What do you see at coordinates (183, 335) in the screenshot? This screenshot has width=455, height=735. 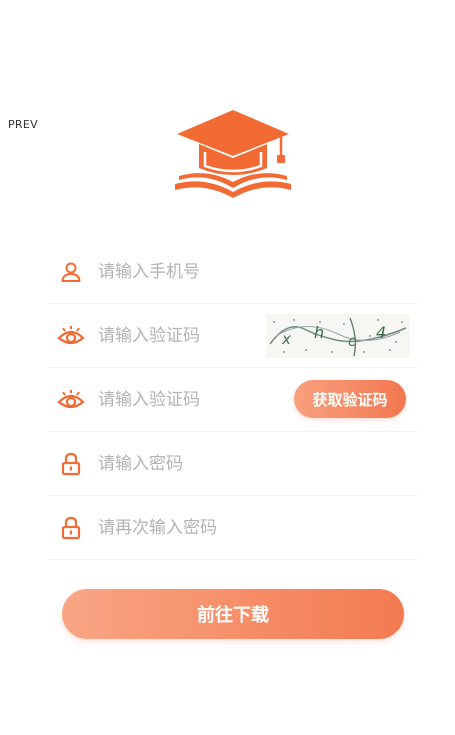 I see `image-code-input` at bounding box center [183, 335].